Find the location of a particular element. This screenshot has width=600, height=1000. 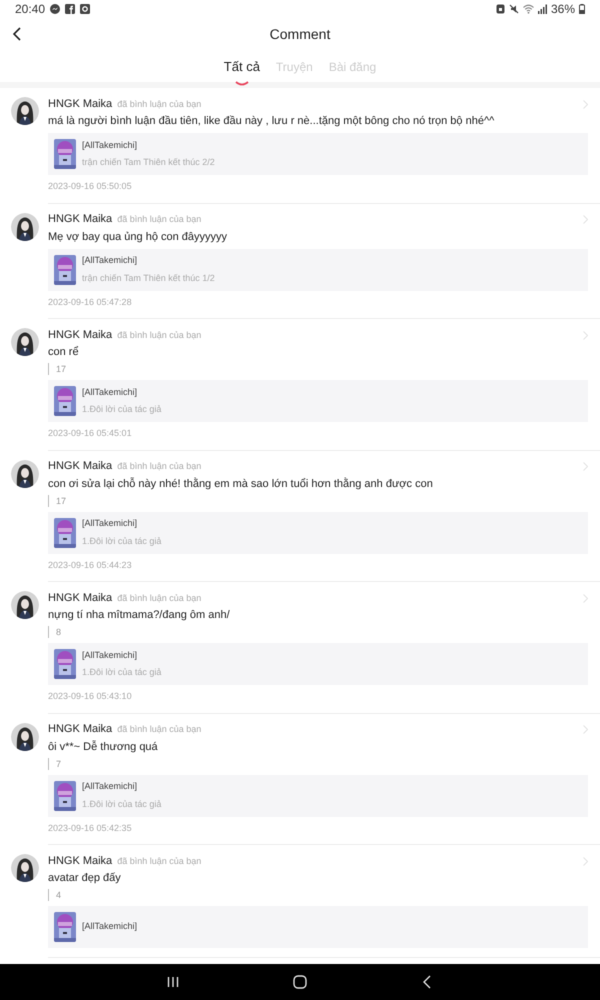

timestamp: 2023-09-16 05:47:28 is located at coordinates (90, 302).